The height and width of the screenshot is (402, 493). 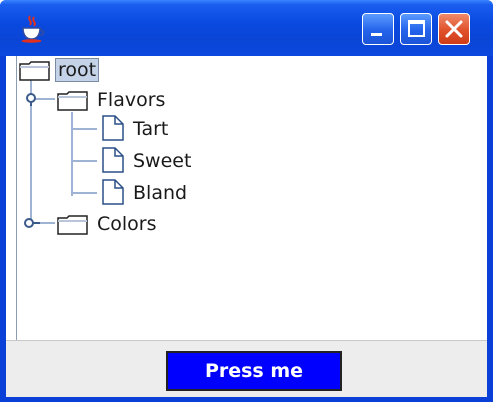 I want to click on java-cup-icon, so click(x=33, y=29).